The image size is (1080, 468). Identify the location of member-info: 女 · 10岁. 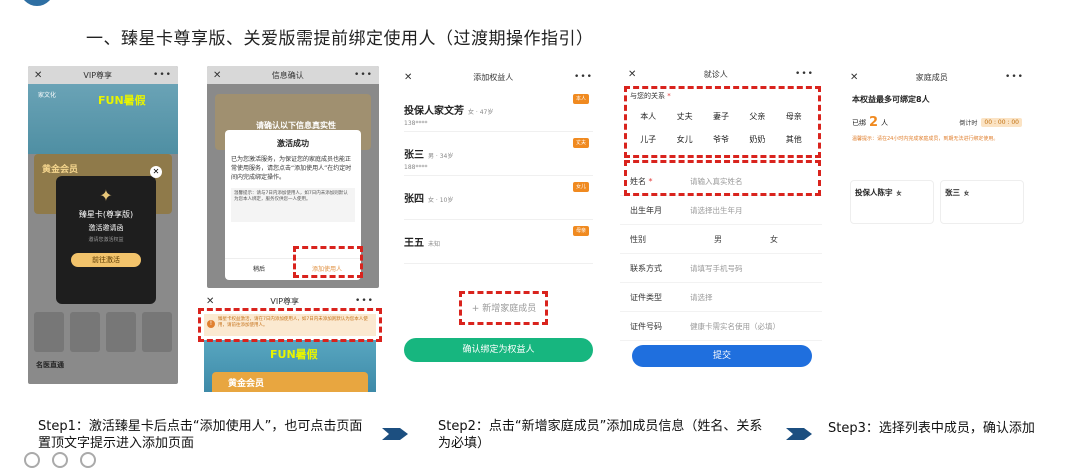
(441, 200).